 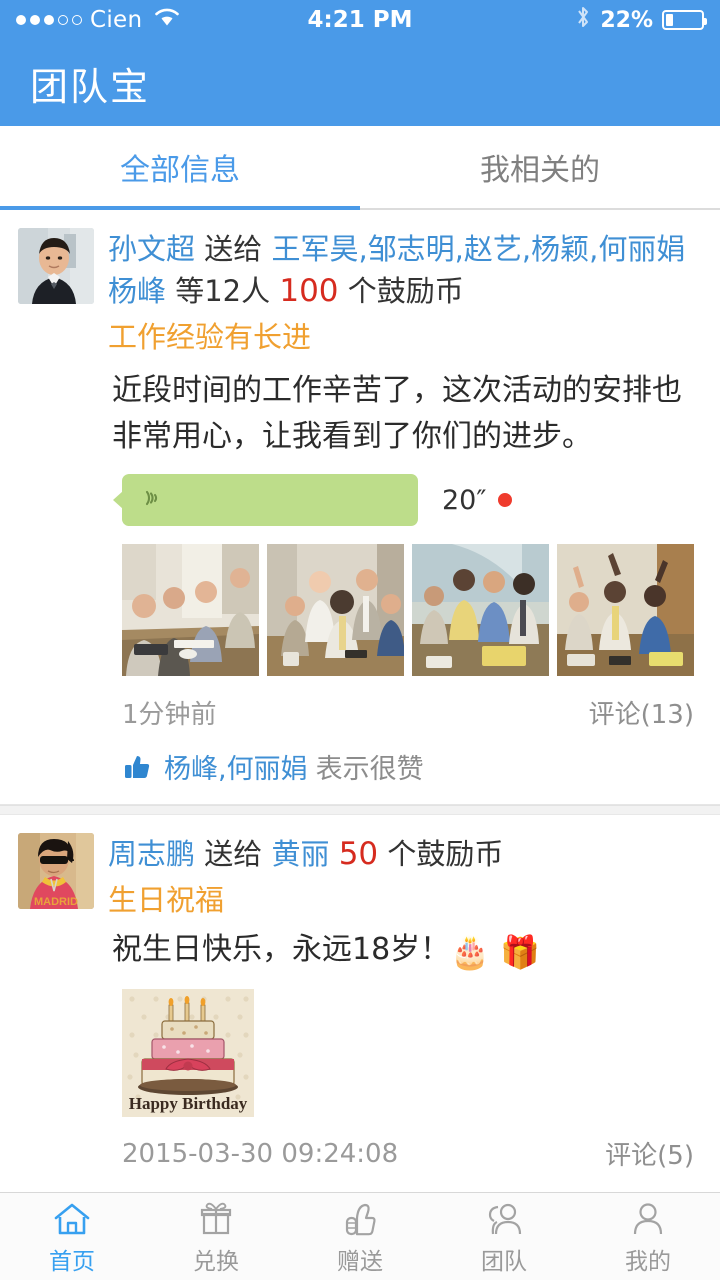 What do you see at coordinates (167, 20) in the screenshot?
I see `wifi-icon` at bounding box center [167, 20].